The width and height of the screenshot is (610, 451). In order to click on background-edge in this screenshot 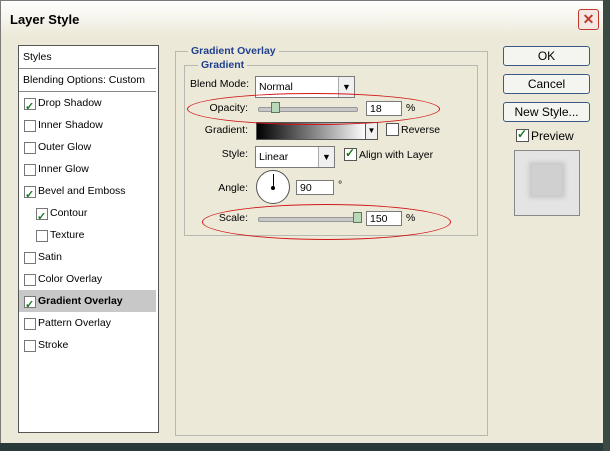, I will do `click(606, 225)`.